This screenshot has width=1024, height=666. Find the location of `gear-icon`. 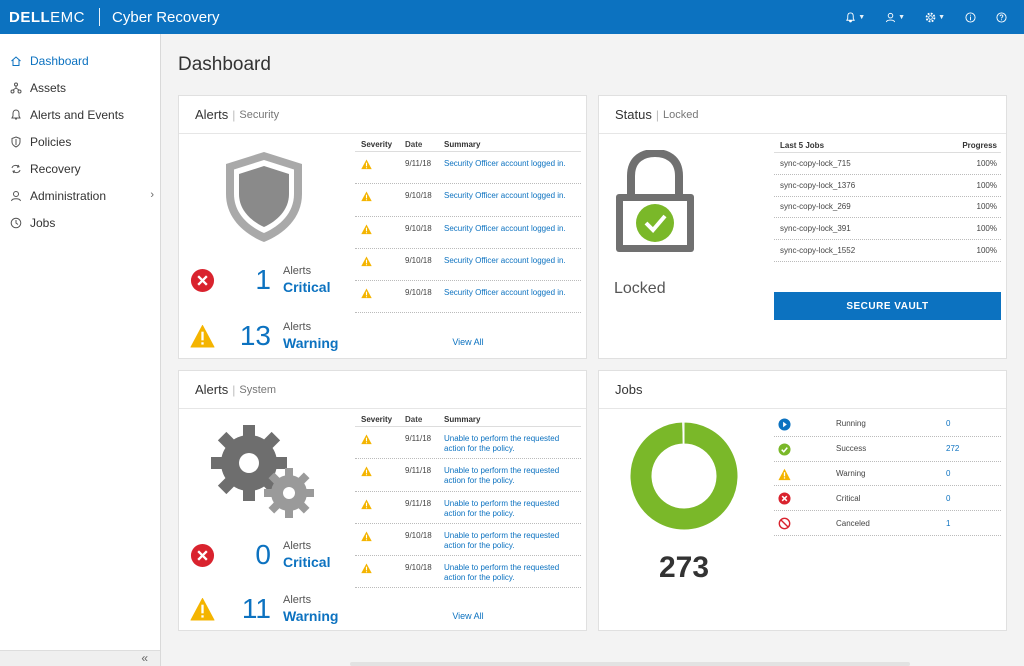

gear-icon is located at coordinates (930, 17).